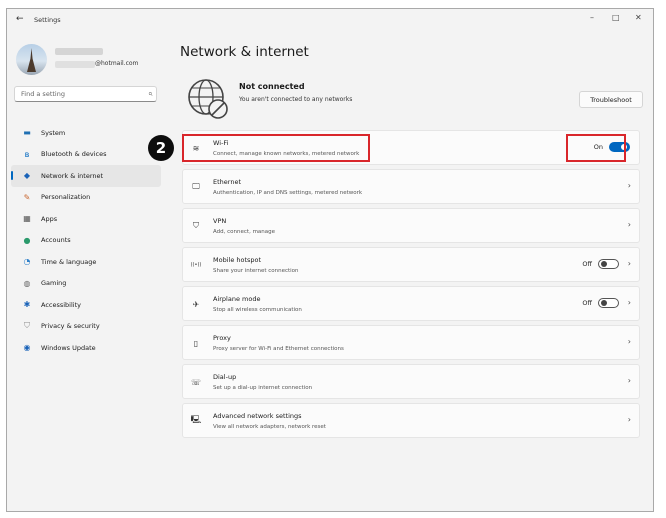 The height and width of the screenshot is (518, 666). What do you see at coordinates (76, 94) in the screenshot?
I see `search-input` at bounding box center [76, 94].